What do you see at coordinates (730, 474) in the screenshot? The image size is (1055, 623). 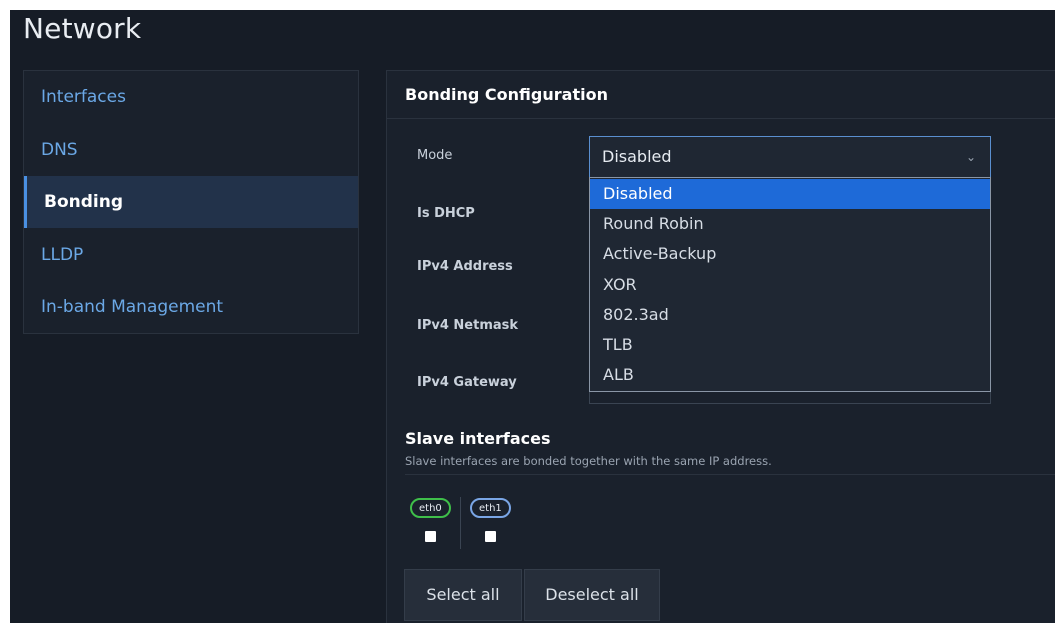 I see `section-divider` at bounding box center [730, 474].